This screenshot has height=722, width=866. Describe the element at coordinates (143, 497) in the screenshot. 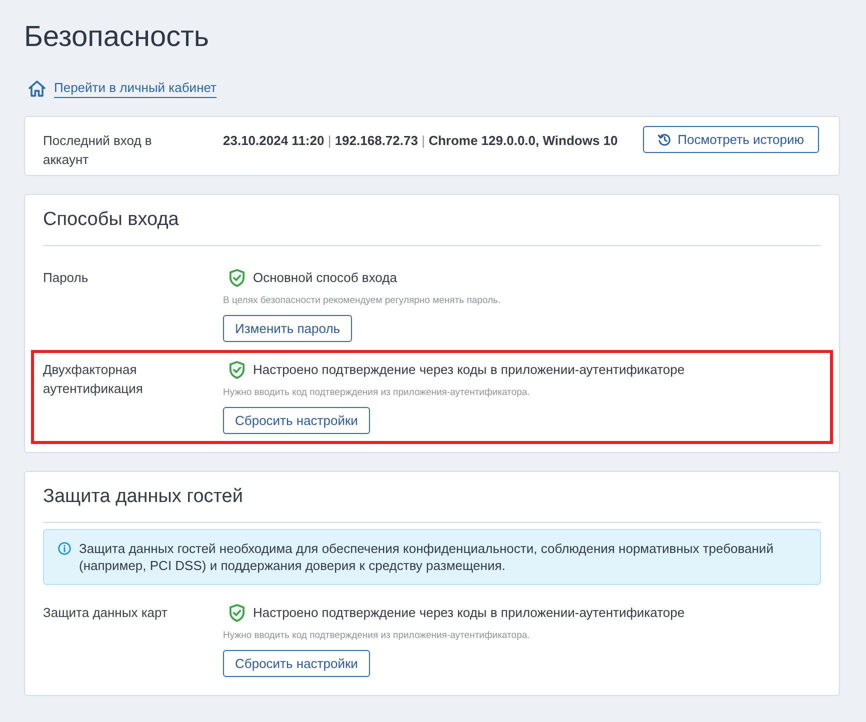

I see `section-title: Защита данных гостей` at that location.